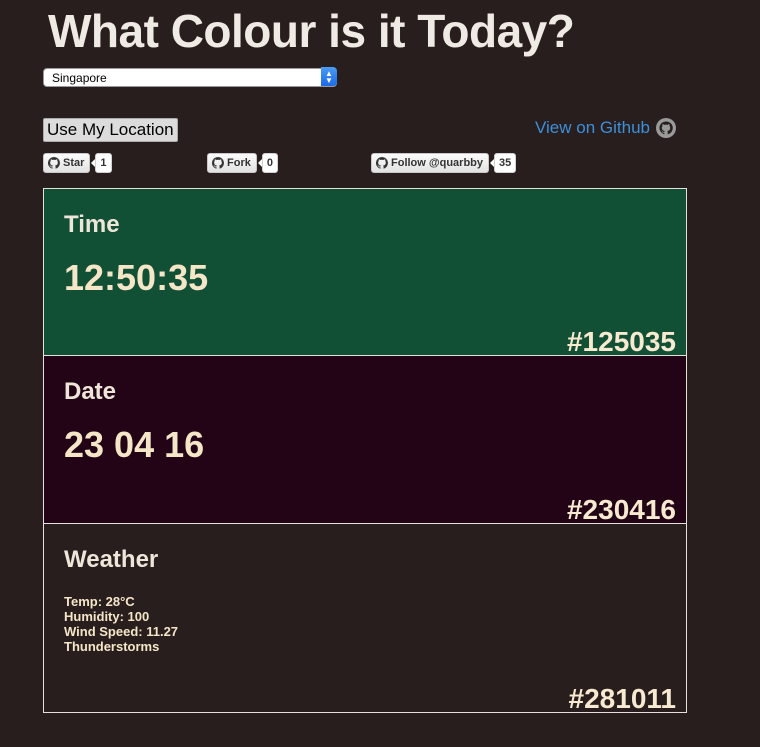  I want to click on github-fork-widget: Fork 0, so click(242, 163).